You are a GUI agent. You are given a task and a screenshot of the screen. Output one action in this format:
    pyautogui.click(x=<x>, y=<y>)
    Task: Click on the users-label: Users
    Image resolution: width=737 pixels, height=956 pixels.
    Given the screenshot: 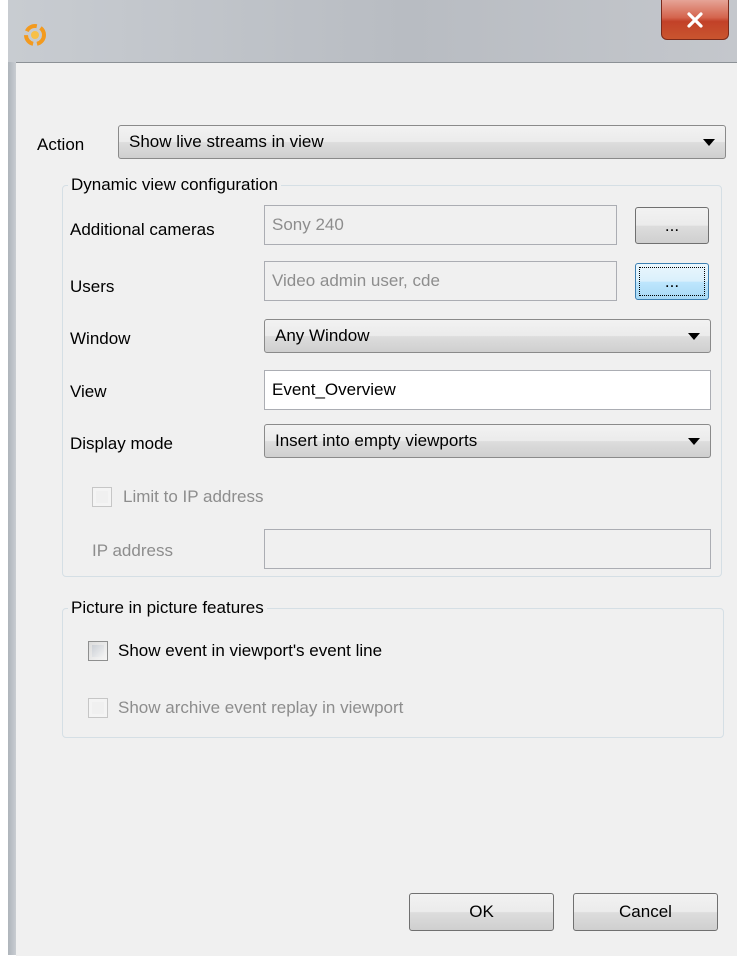 What is the action you would take?
    pyautogui.click(x=92, y=286)
    